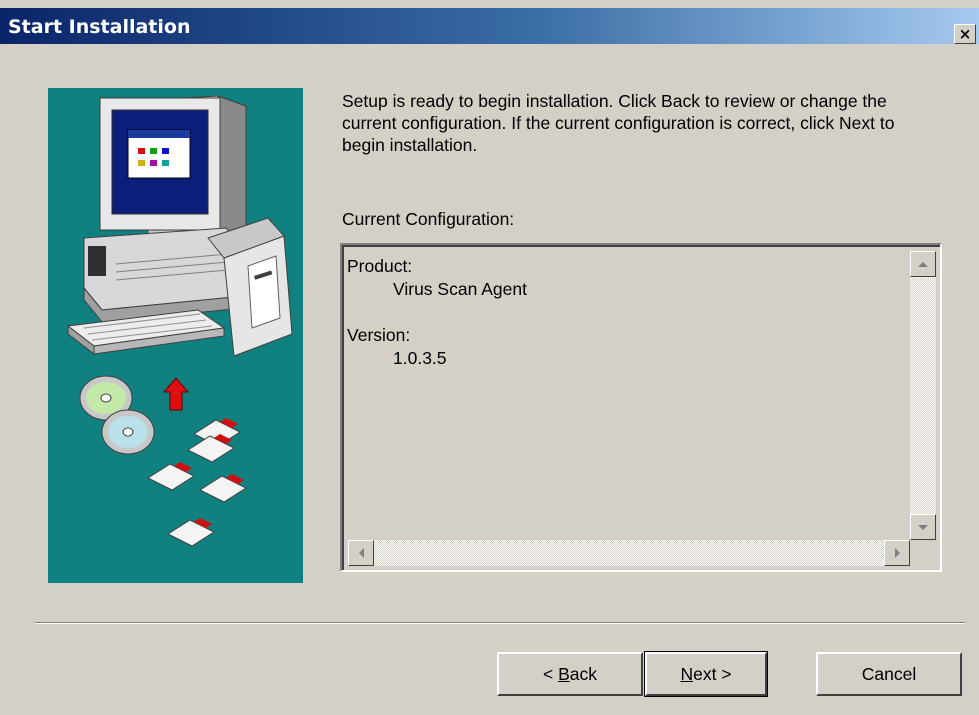 The height and width of the screenshot is (715, 979). I want to click on scrollbar-corner, so click(923, 553).